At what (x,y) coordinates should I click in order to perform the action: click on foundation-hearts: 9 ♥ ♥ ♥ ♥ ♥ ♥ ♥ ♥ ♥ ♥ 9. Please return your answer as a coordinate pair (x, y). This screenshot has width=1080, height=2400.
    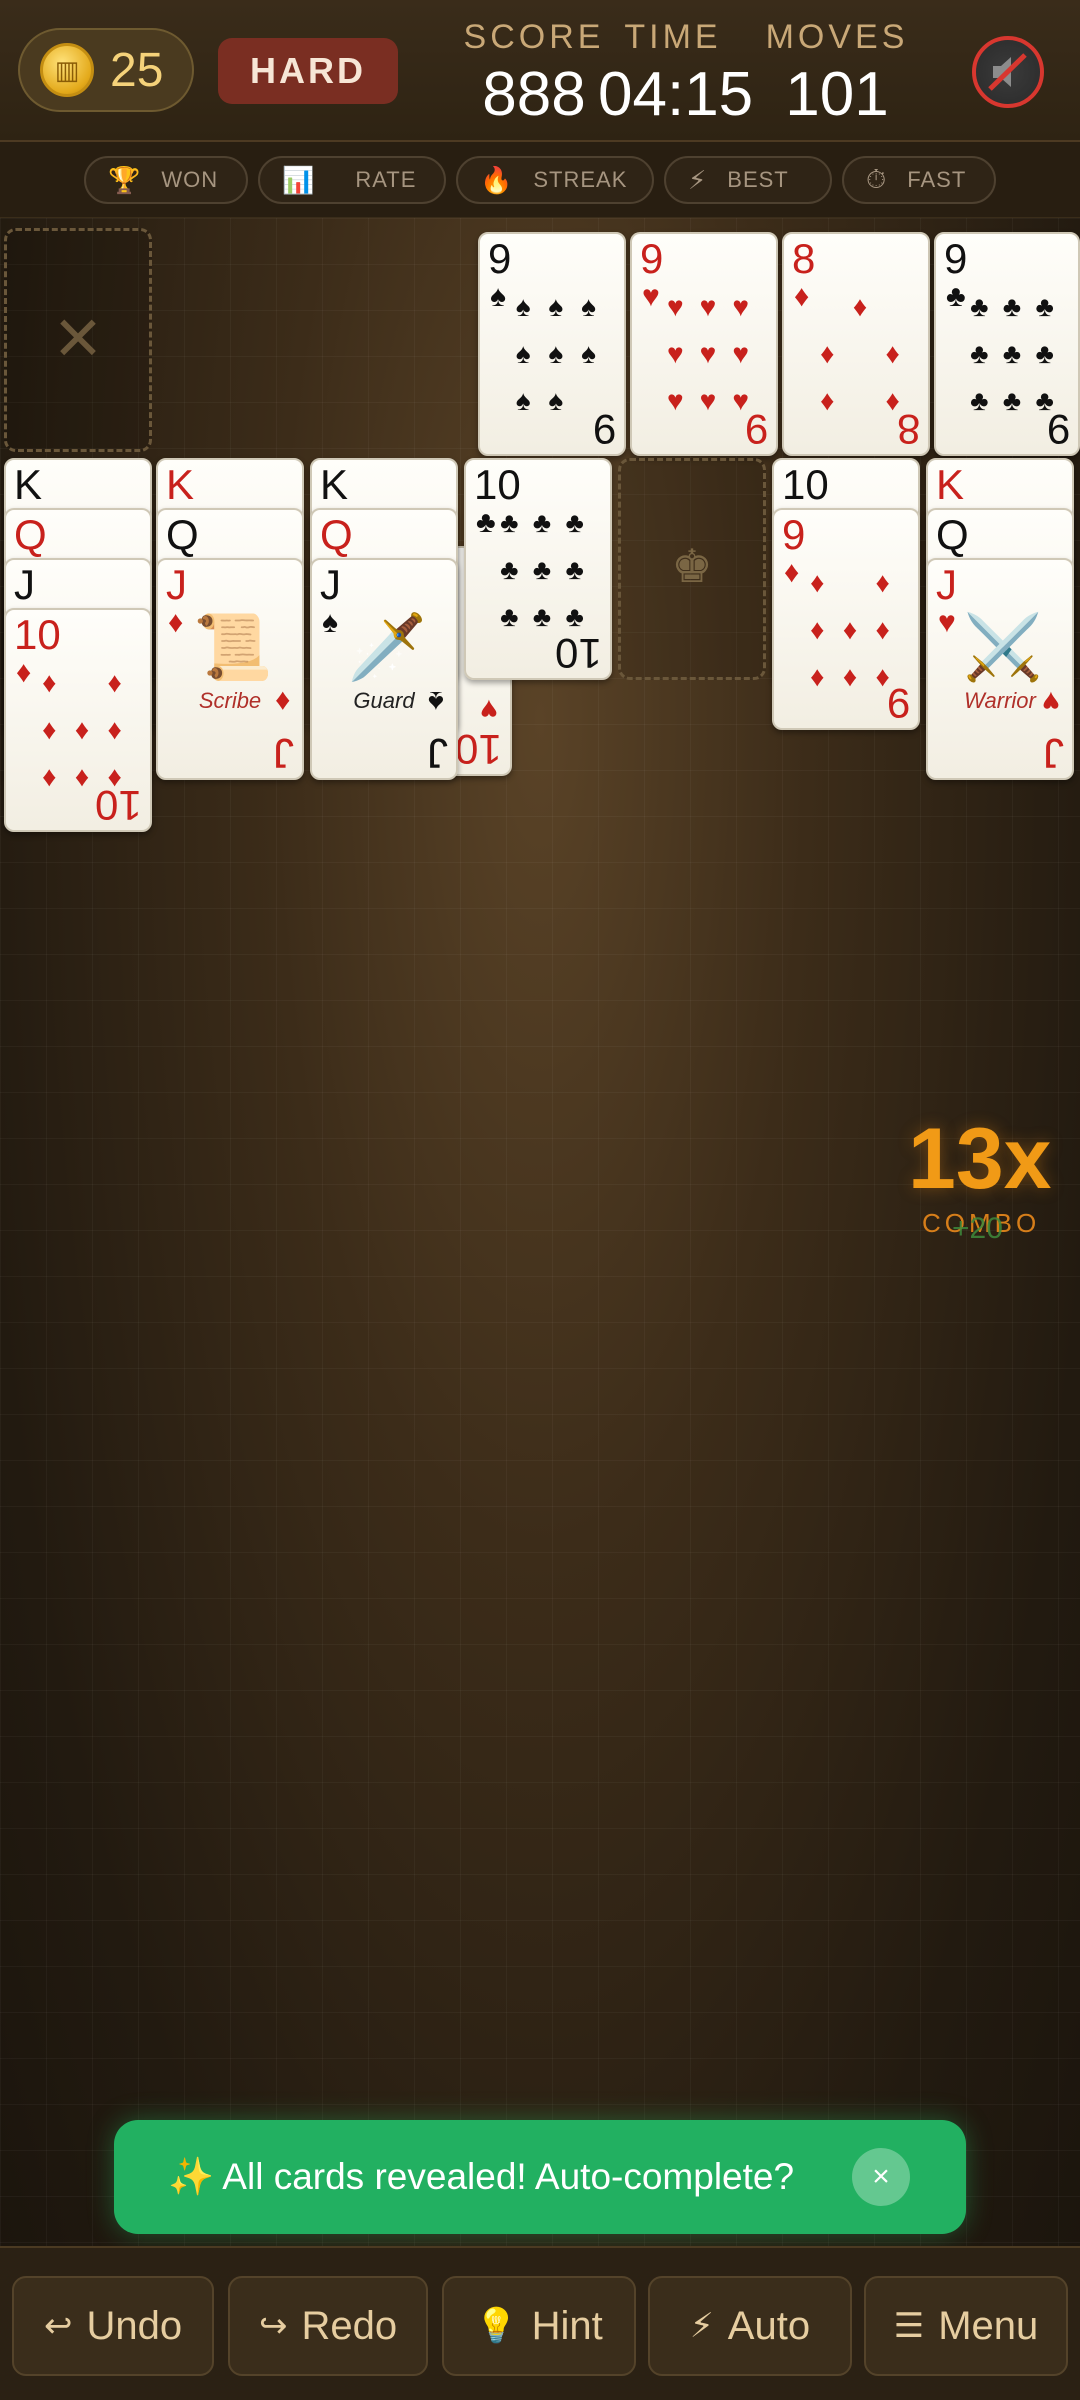
    Looking at the image, I should click on (704, 344).